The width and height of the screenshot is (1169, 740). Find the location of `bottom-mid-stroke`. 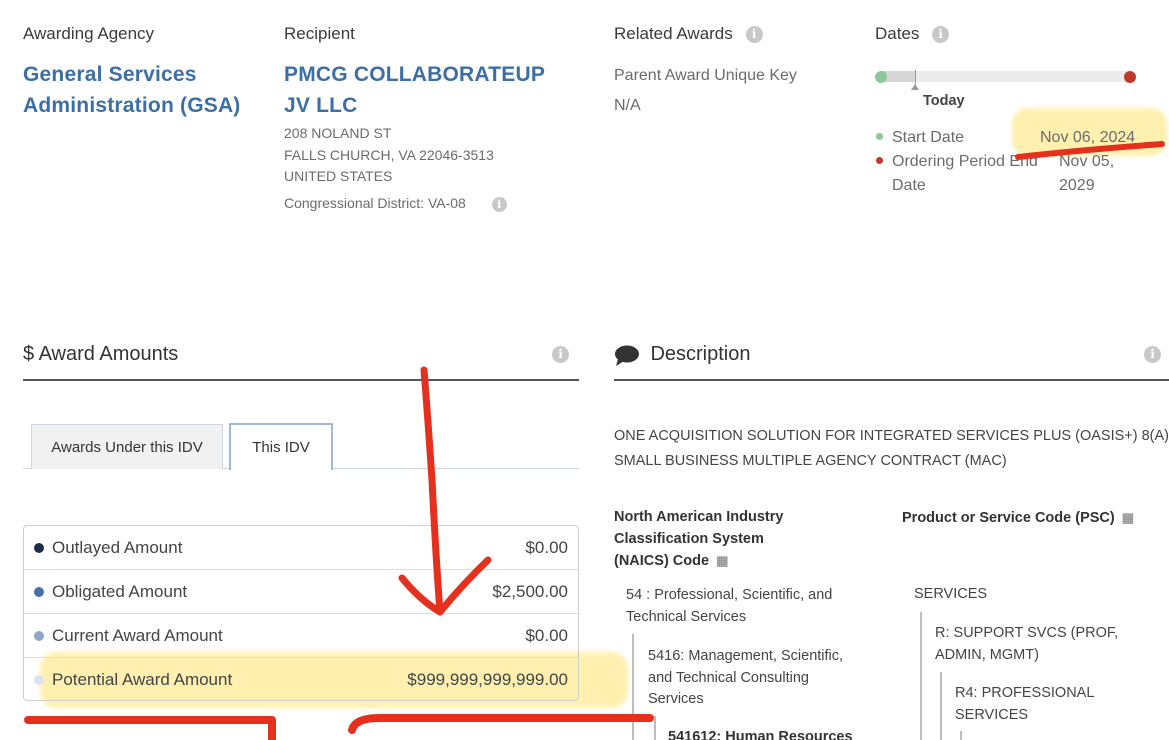

bottom-mid-stroke is located at coordinates (501, 724).